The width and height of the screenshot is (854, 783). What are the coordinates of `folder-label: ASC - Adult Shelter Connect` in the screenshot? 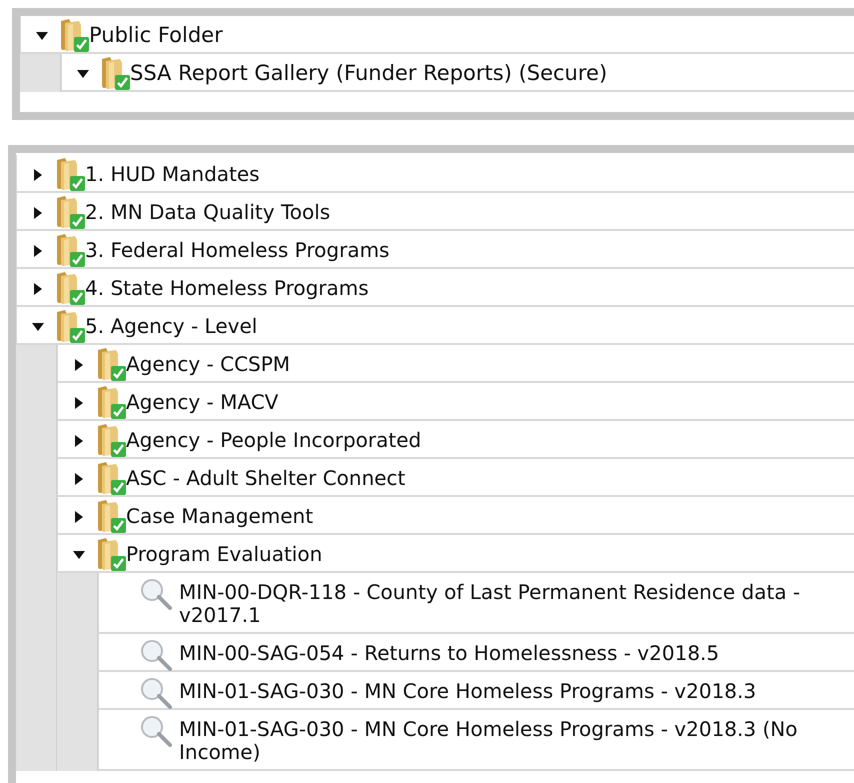 It's located at (266, 478).